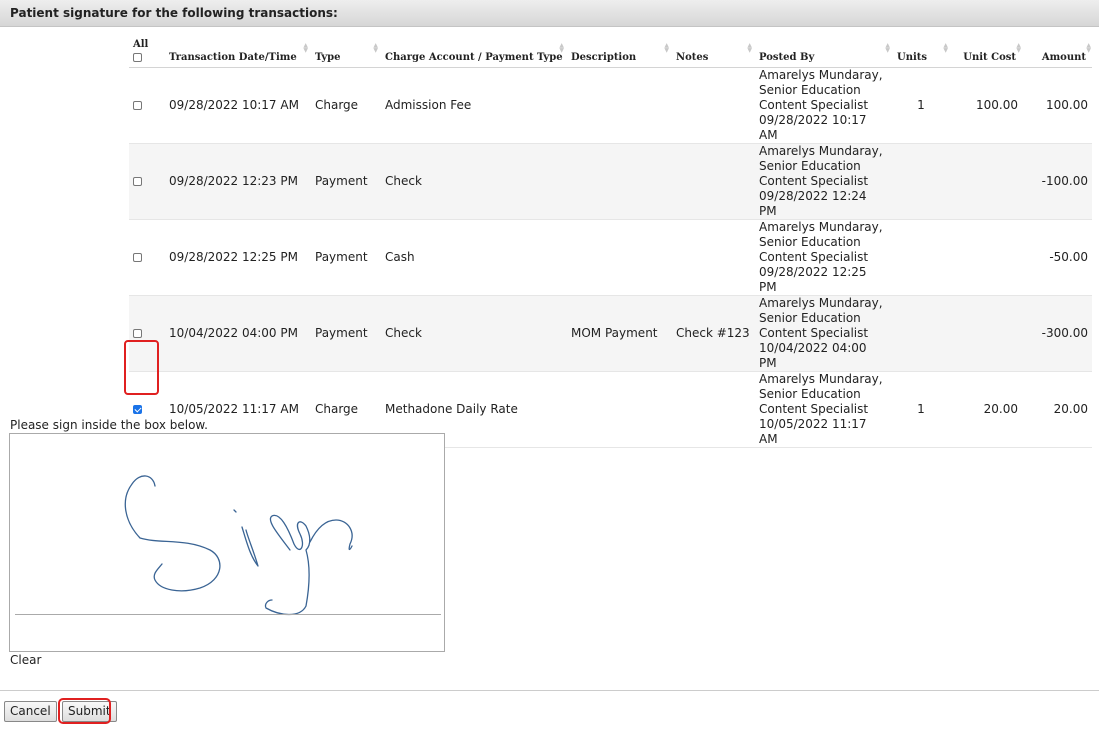  I want to click on signature-pad, so click(227, 542).